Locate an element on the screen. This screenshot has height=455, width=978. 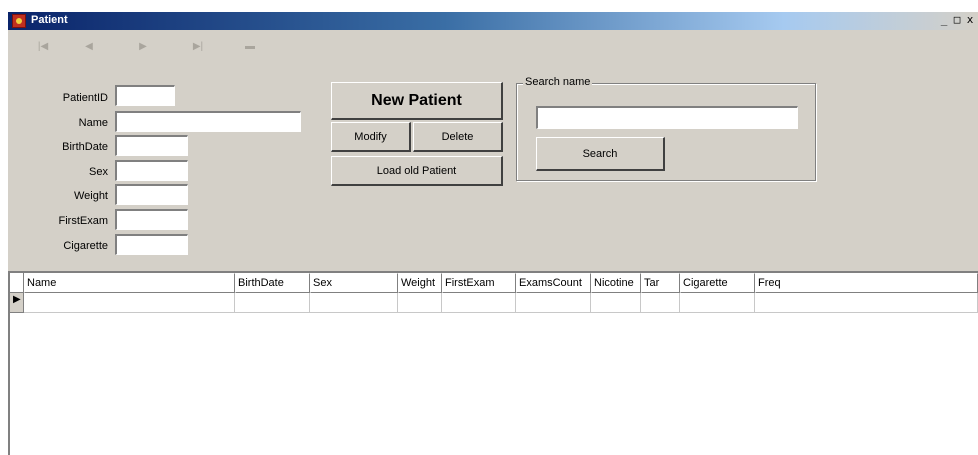
cell-weight is located at coordinates (420, 303).